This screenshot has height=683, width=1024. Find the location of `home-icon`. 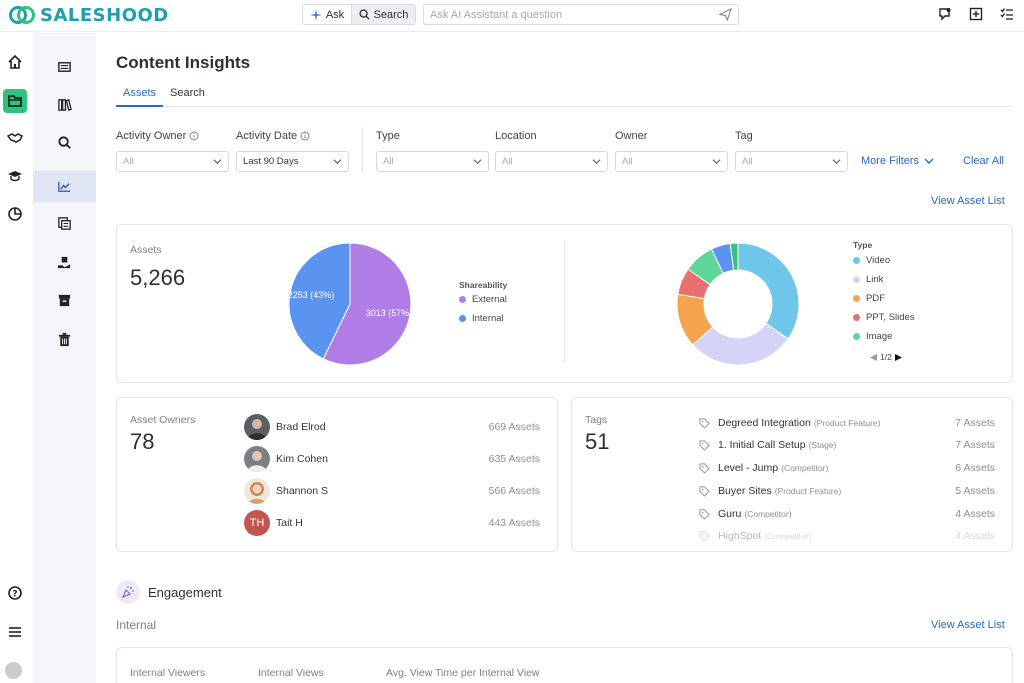

home-icon is located at coordinates (15, 62).